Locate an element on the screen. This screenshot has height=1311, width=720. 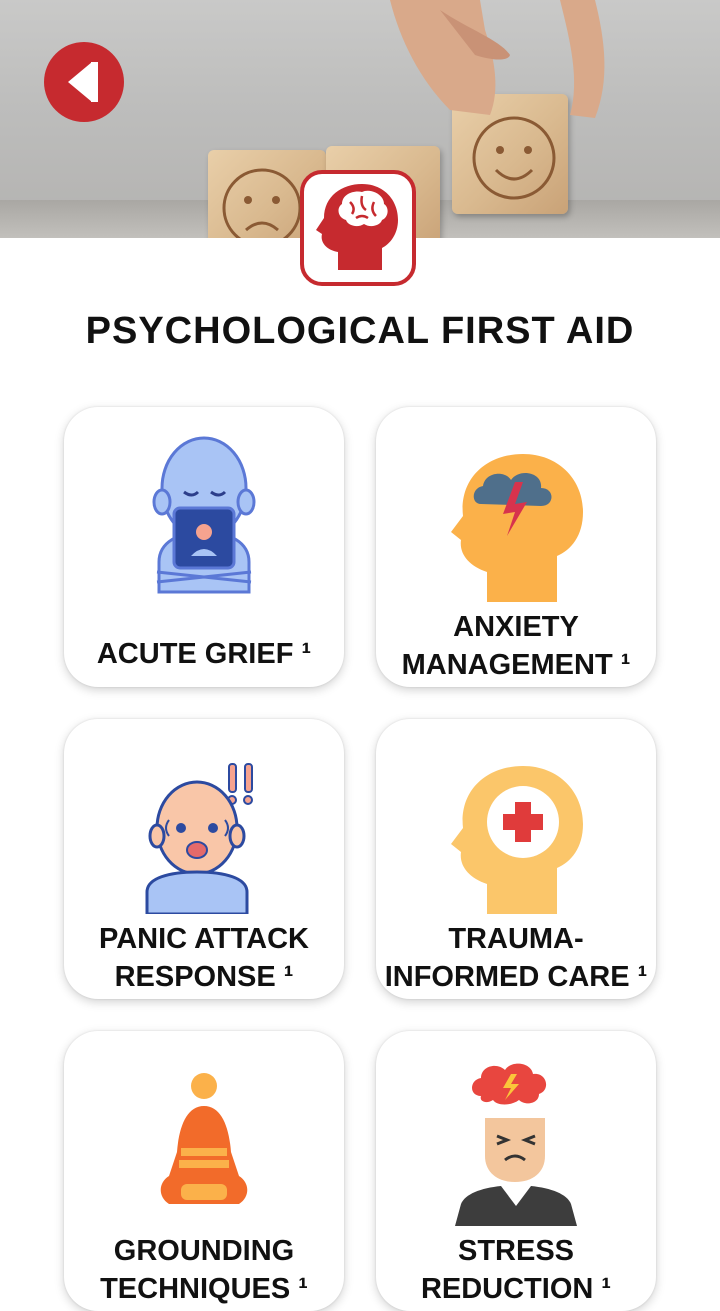
storm-head-icon is located at coordinates (517, 528).